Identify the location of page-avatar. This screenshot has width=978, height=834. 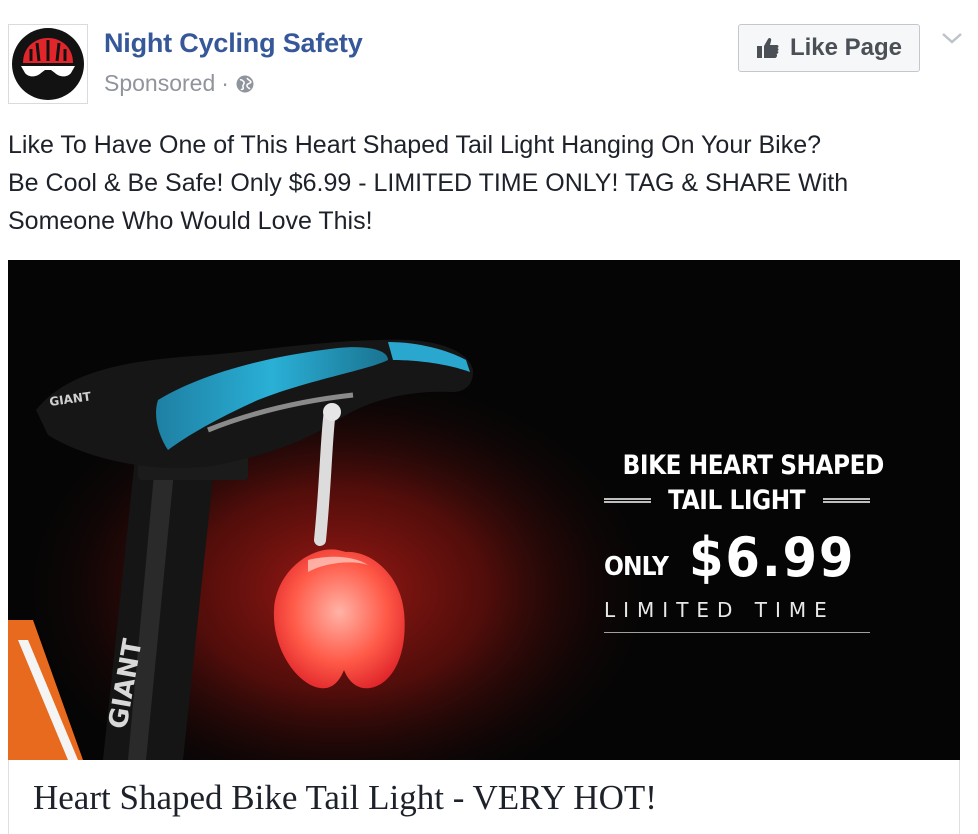
(48, 64).